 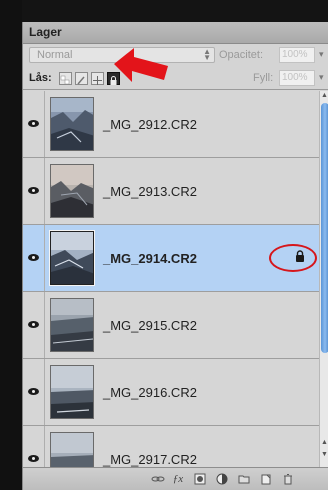 What do you see at coordinates (321, 54) in the screenshot?
I see `opacity-dropdown-icon: ▾` at bounding box center [321, 54].